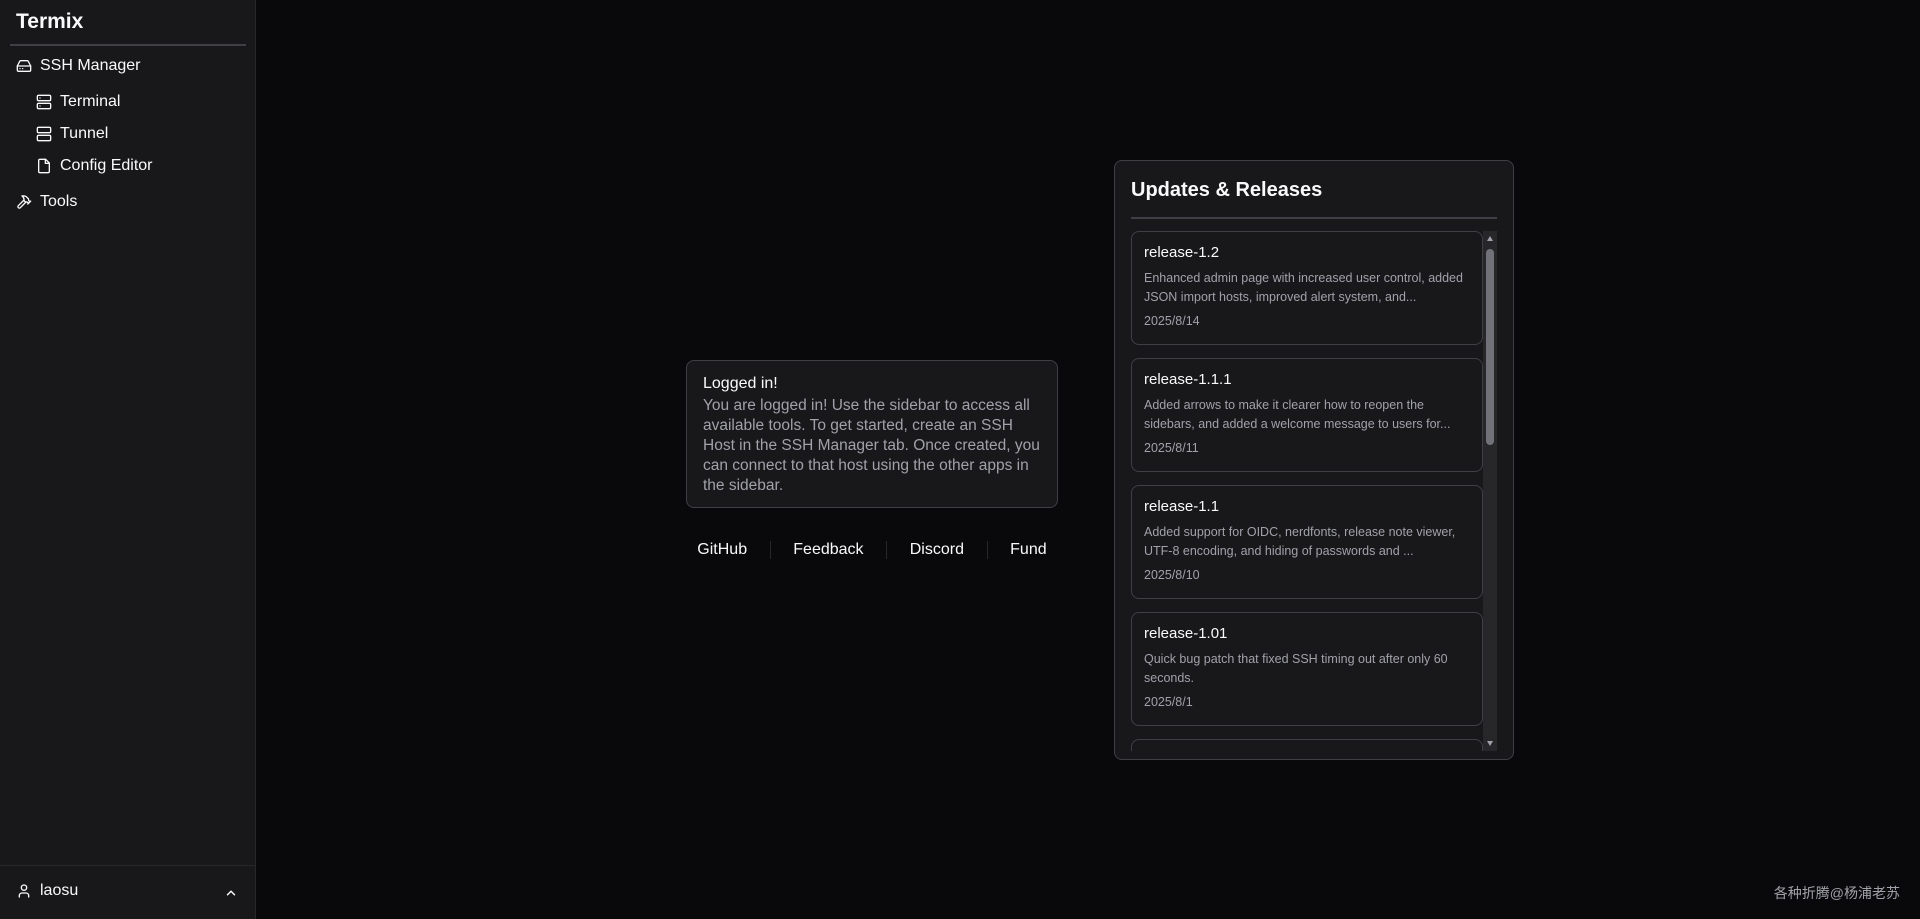 The height and width of the screenshot is (919, 1920). I want to click on fund-link: Fund, so click(1028, 550).